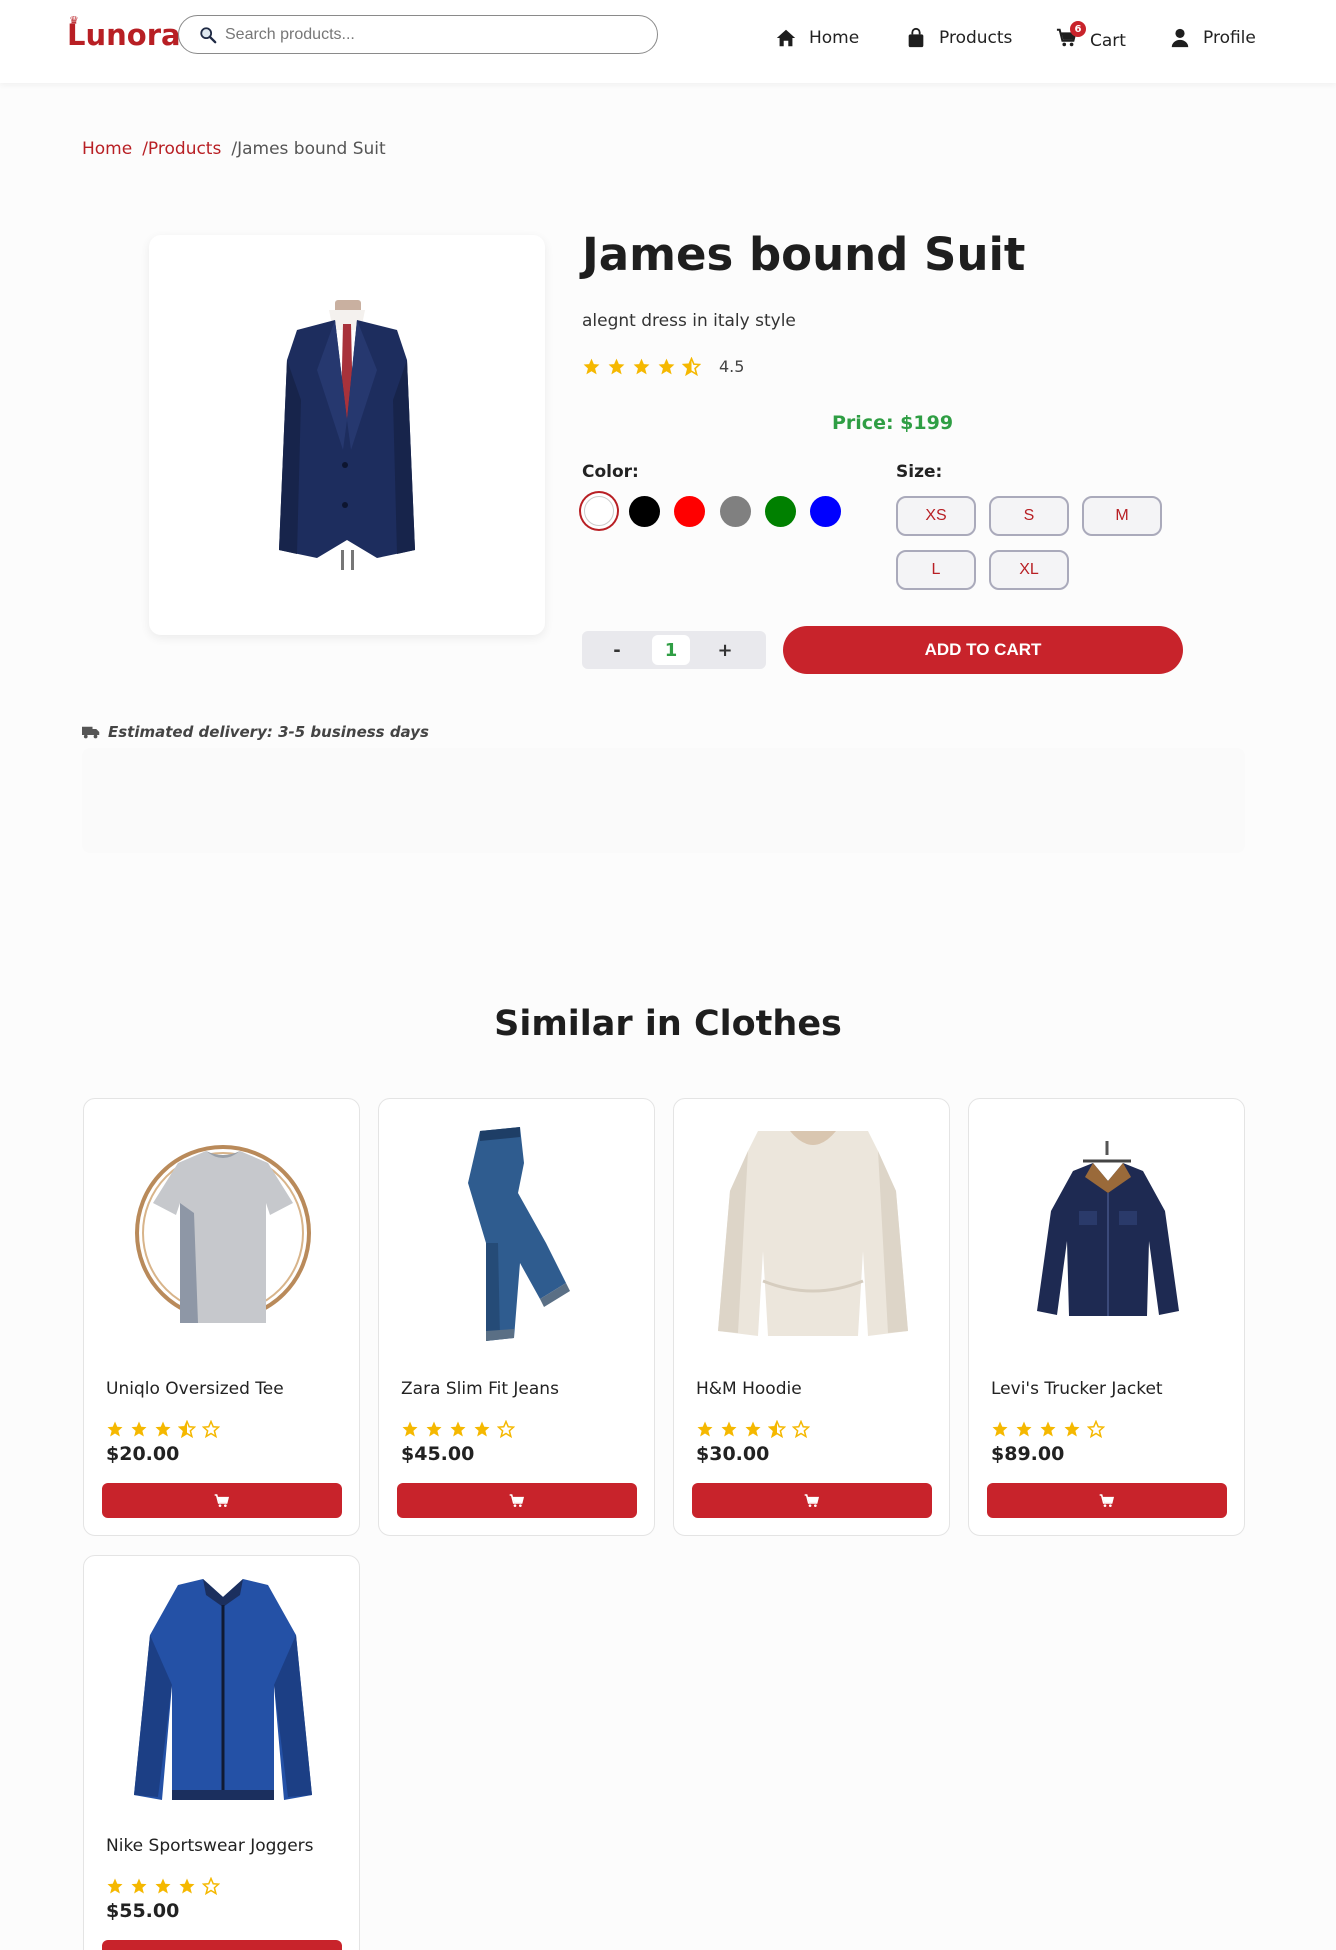  I want to click on search-input, so click(425, 34).